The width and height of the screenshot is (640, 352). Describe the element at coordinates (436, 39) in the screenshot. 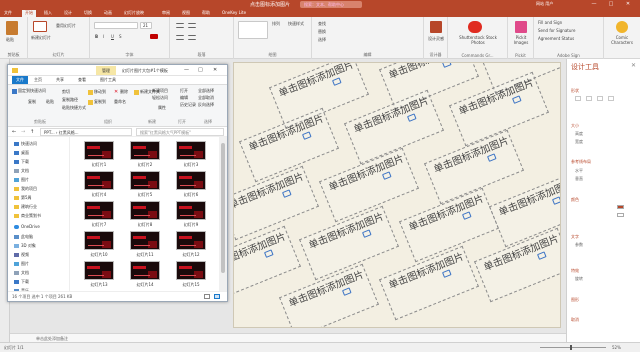

I see `design-ideas-button: 设计灵感` at that location.